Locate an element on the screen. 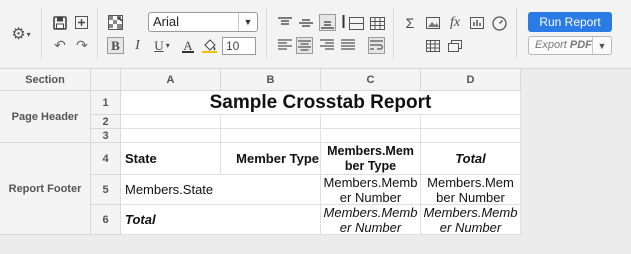 This screenshot has width=631, height=254. sum-icon: Σ is located at coordinates (410, 23).